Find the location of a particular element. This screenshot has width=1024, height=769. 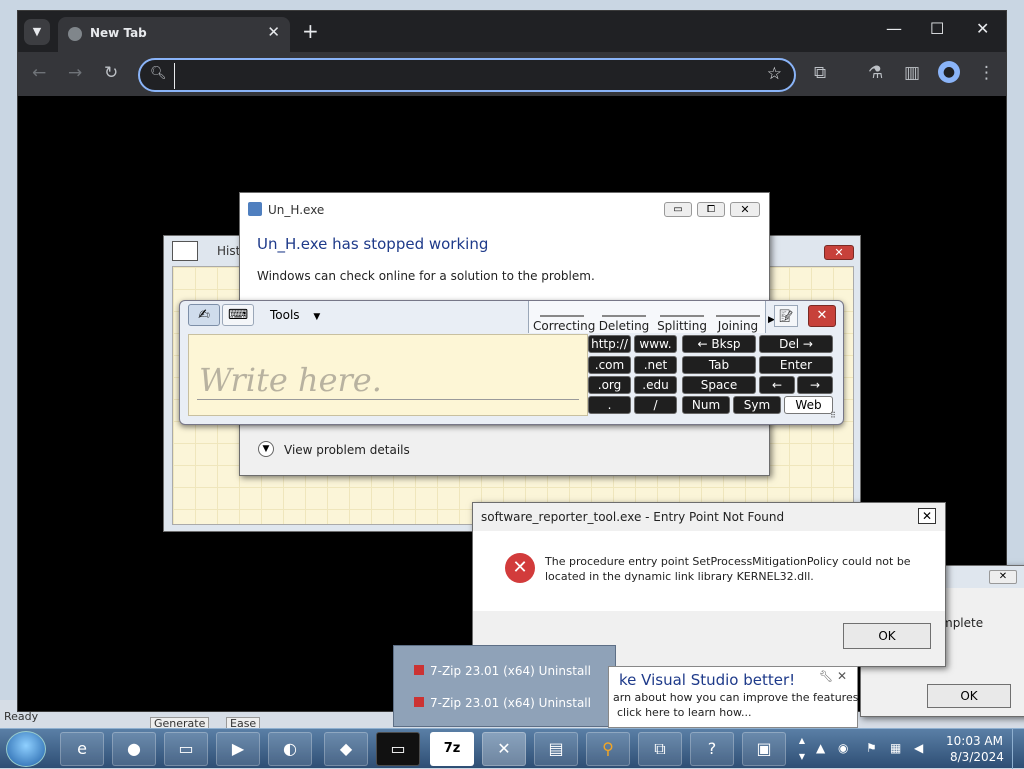

network-icon: ▦ is located at coordinates (895, 748).